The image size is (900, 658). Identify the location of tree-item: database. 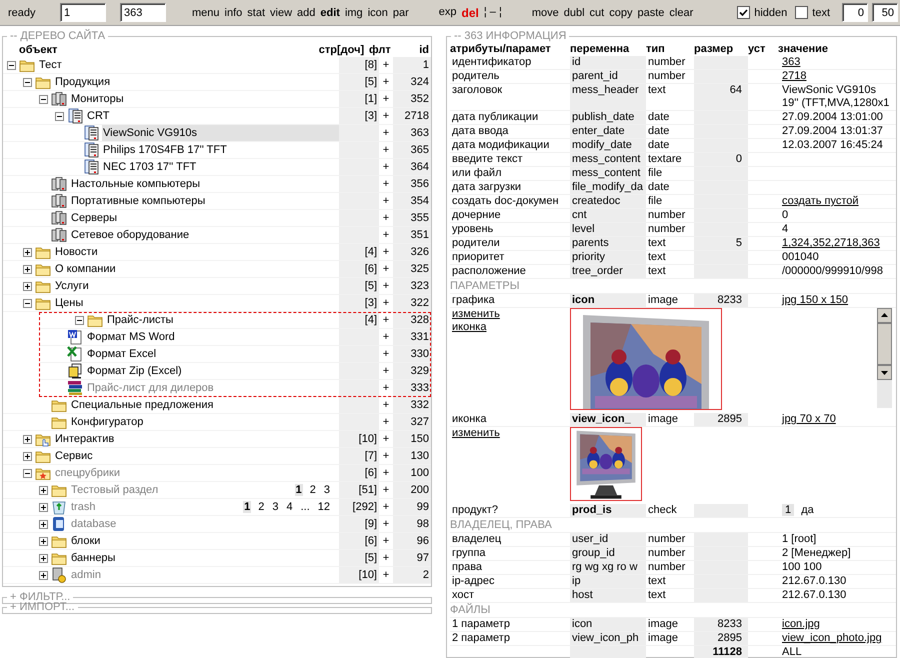
(204, 524).